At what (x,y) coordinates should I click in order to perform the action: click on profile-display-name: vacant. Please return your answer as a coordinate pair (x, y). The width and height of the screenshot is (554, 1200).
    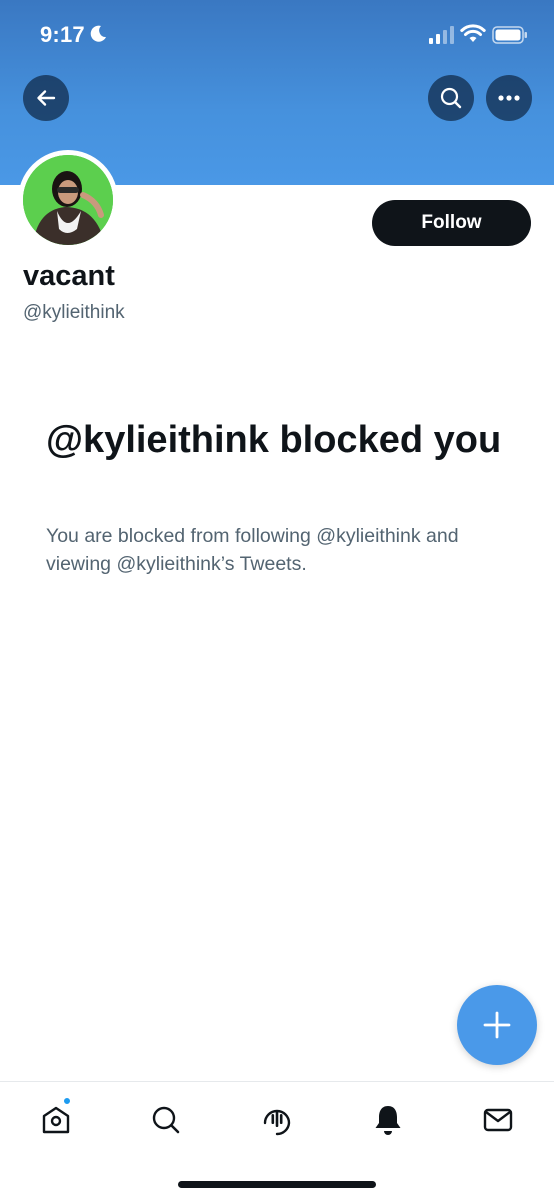
    Looking at the image, I should click on (69, 276).